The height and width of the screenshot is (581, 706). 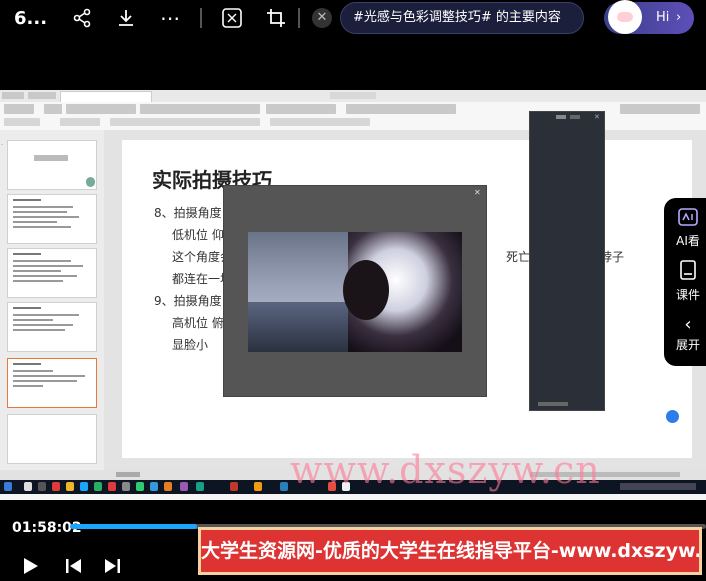 I want to click on slide-text: 低机位 仰, so click(x=198, y=235).